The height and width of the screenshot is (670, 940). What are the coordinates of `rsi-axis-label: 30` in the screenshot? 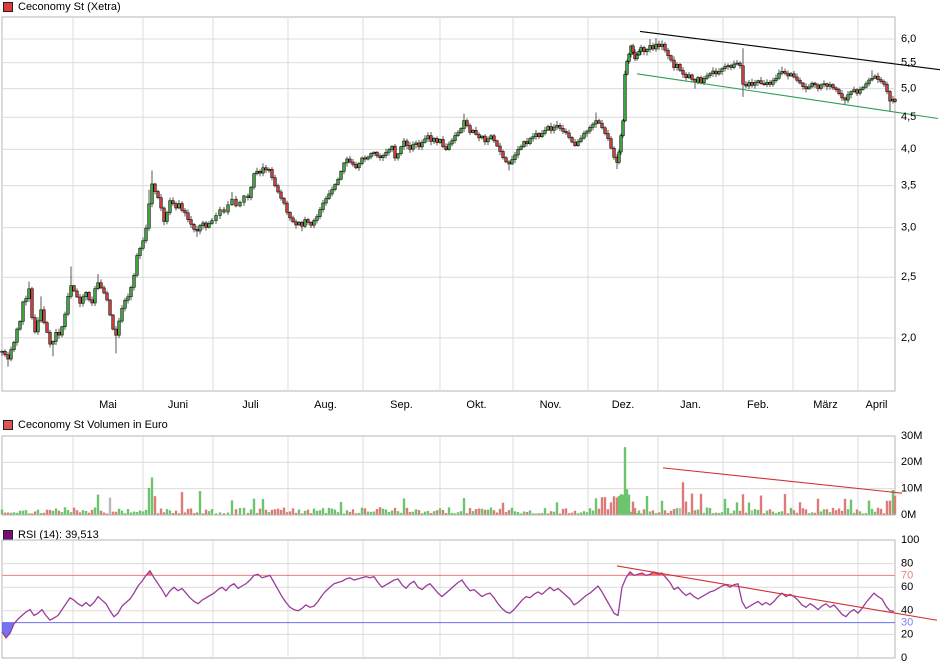 It's located at (907, 623).